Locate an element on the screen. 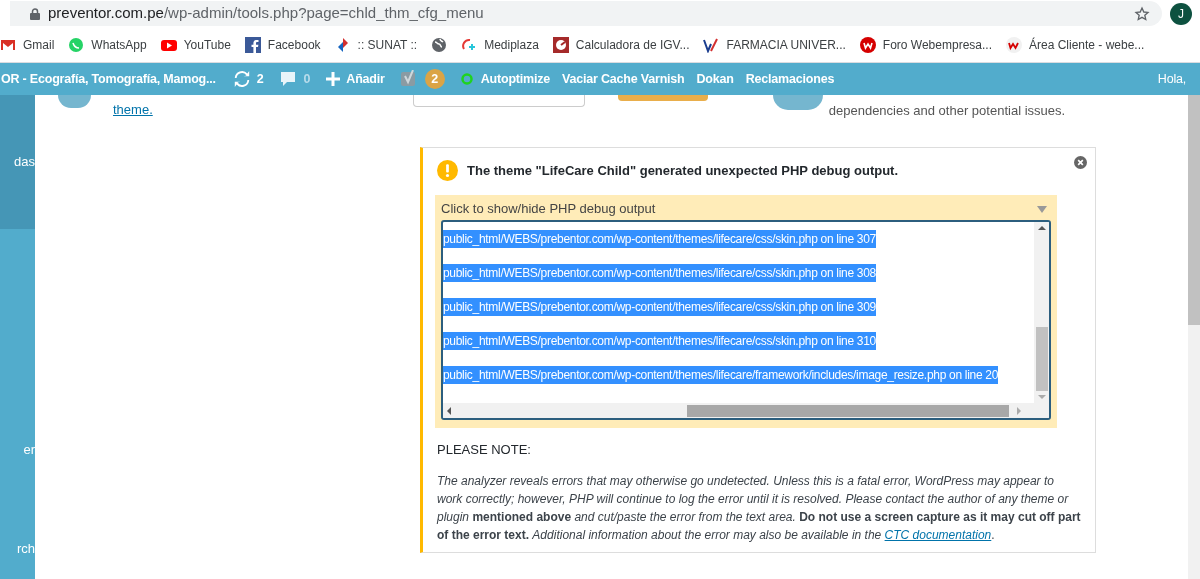 This screenshot has width=1200, height=579. step-description: dependencies and other potential issues. is located at coordinates (947, 110).